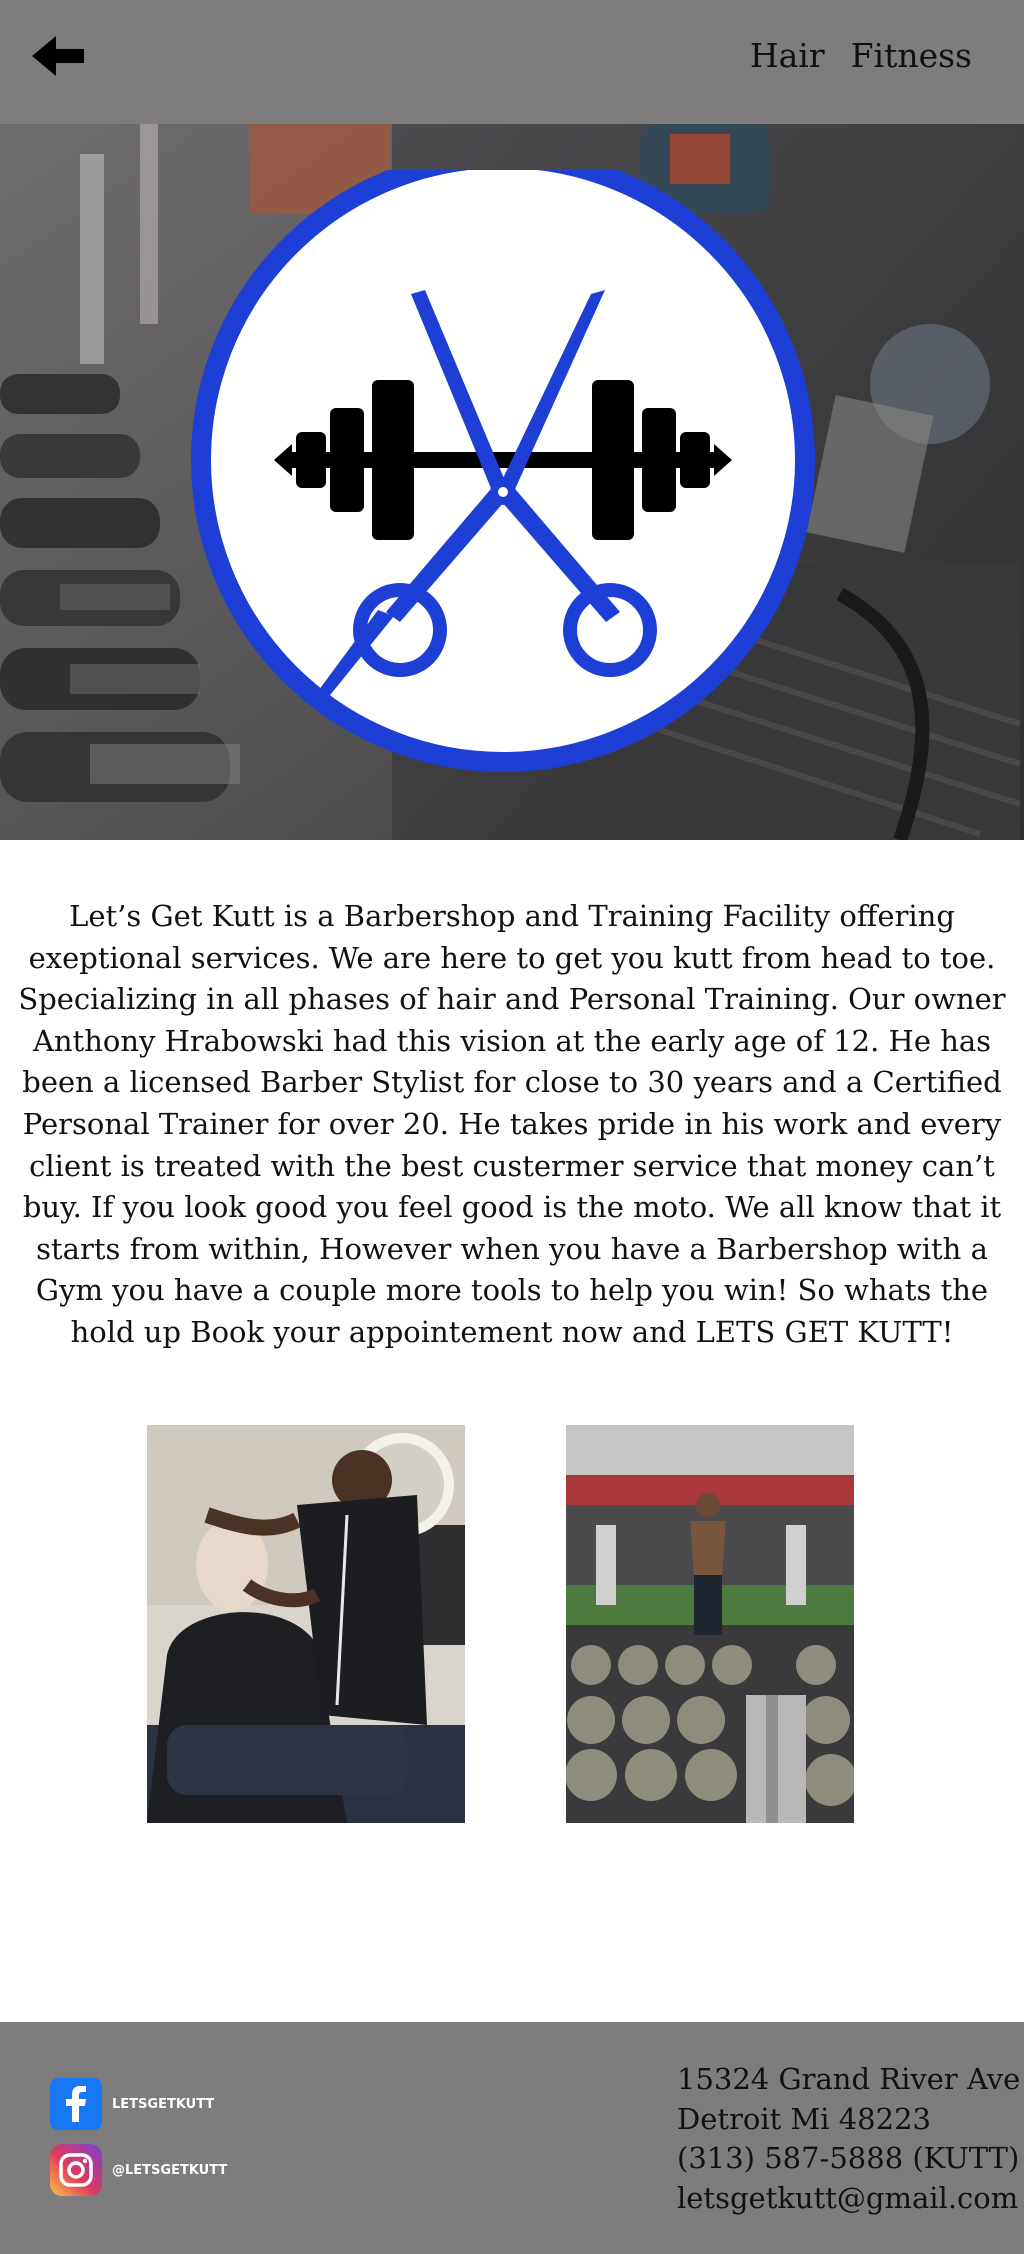  I want to click on address-line-2: Detroit Mi 48223, so click(804, 2118).